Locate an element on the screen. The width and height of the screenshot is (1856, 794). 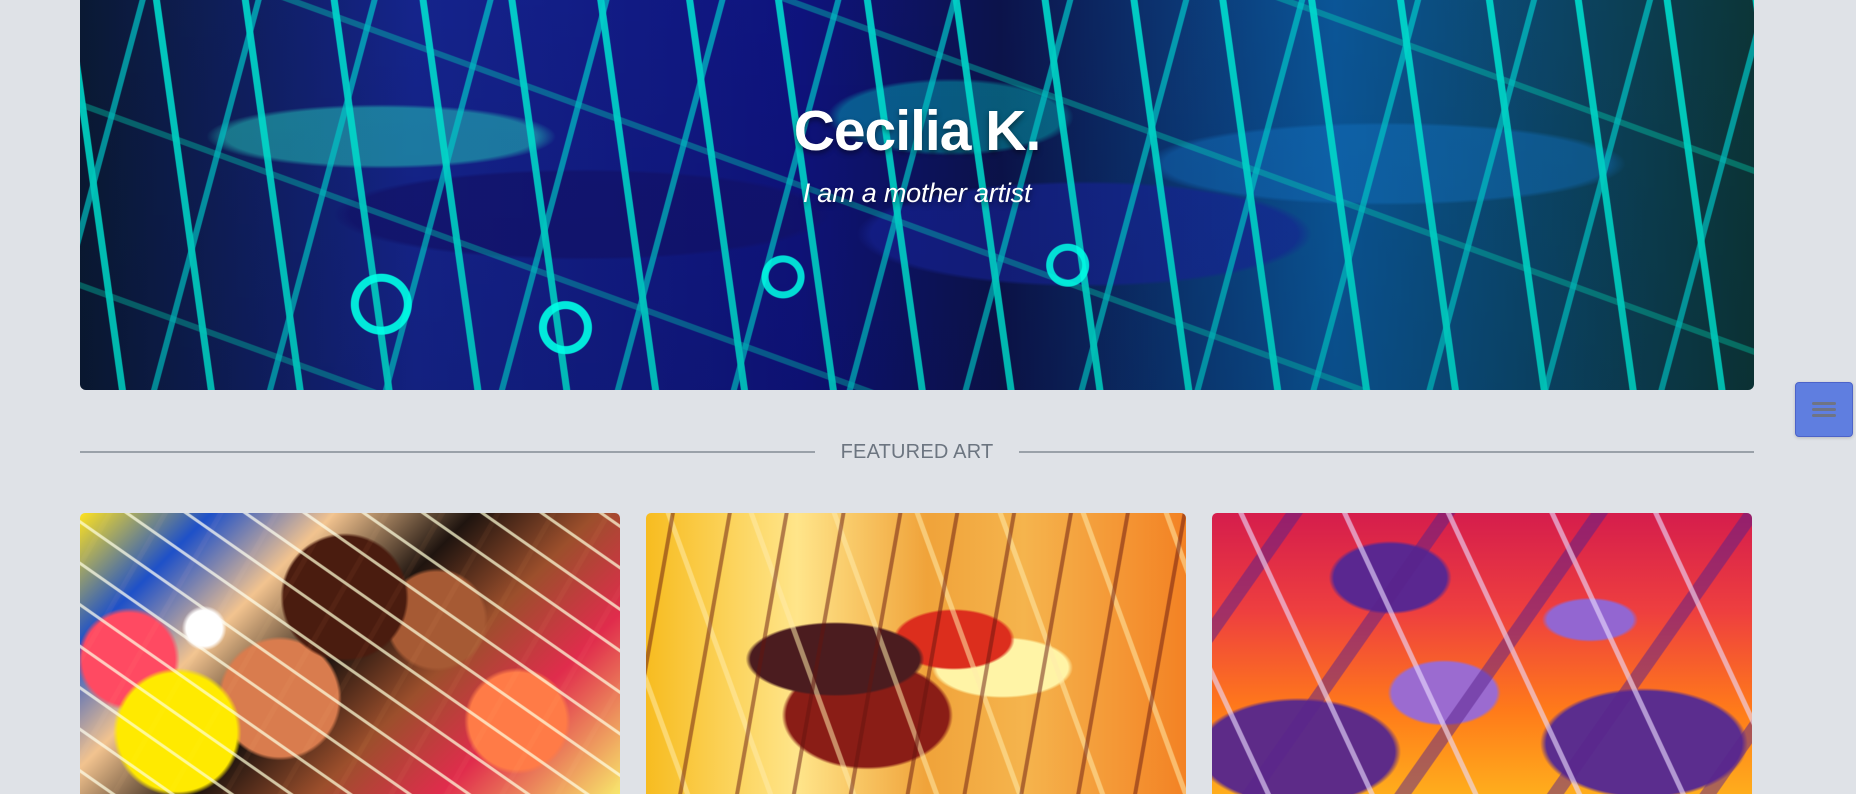
artist-name: Cecilia K. is located at coordinates (917, 131).